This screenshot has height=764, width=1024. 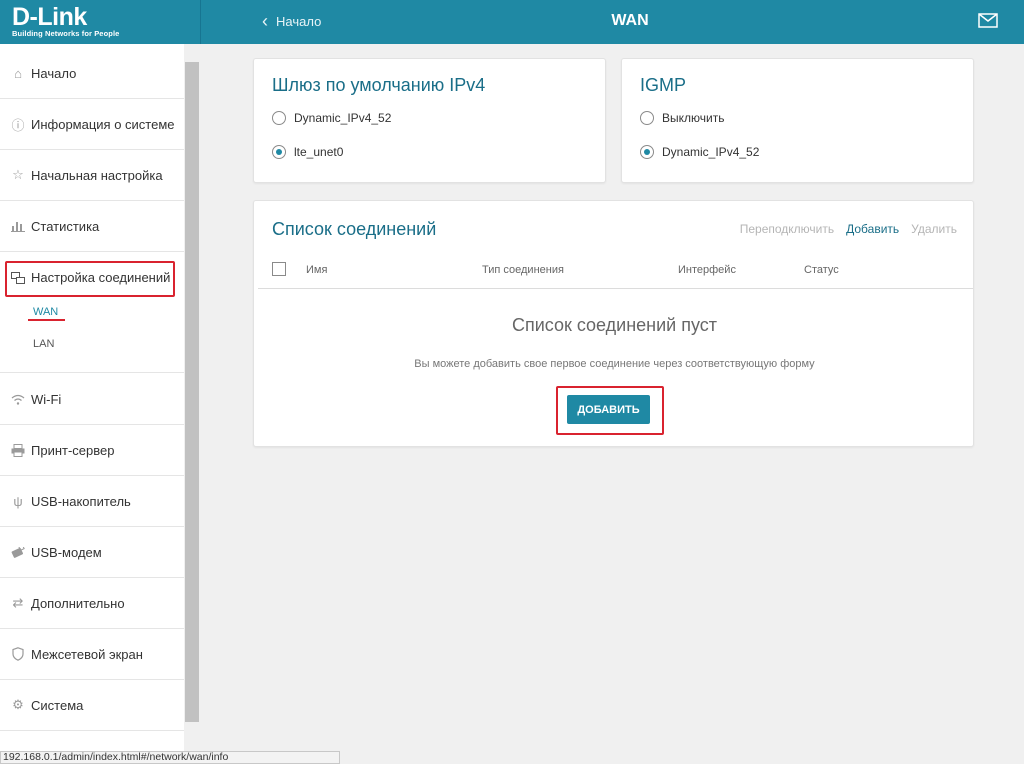 What do you see at coordinates (18, 654) in the screenshot?
I see `shield-icon` at bounding box center [18, 654].